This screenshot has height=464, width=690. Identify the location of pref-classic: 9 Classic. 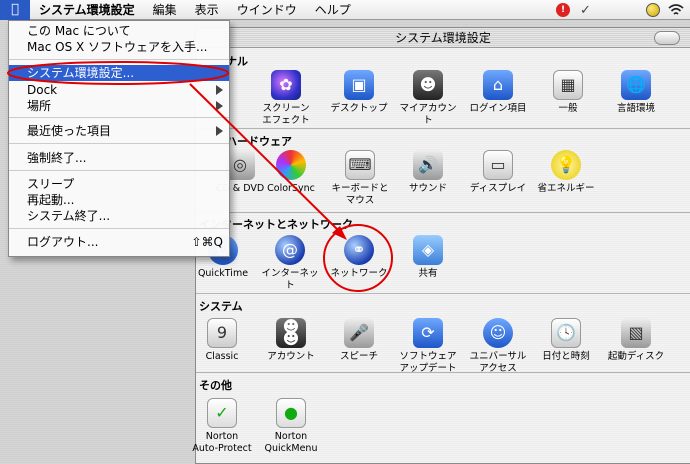
(222, 340).